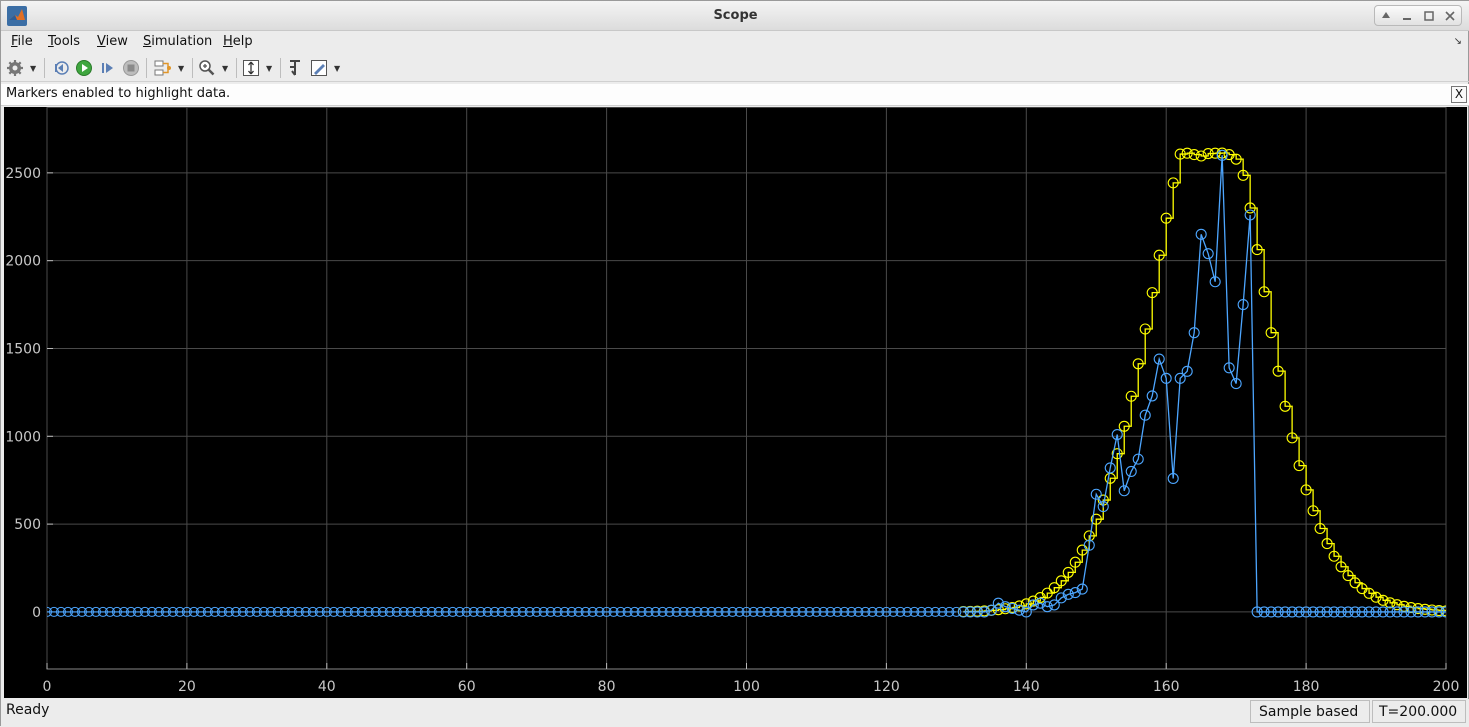 This screenshot has height=727, width=1469. Describe the element at coordinates (23, 174) in the screenshot. I see `y-tick-label: 2500` at that location.